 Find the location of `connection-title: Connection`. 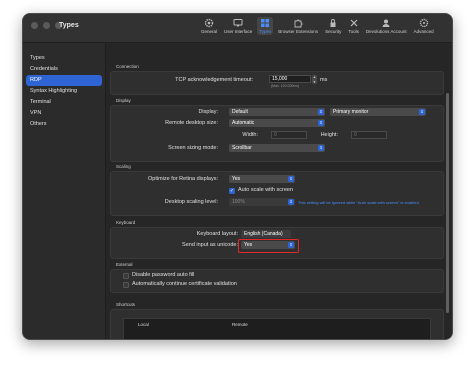

connection-title: Connection is located at coordinates (127, 66).